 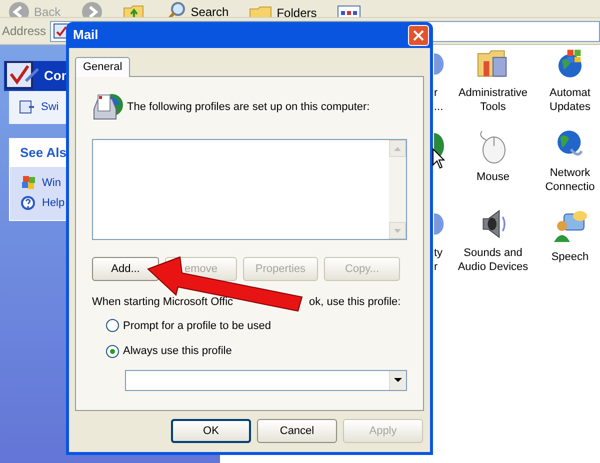 I want to click on tab: General, so click(x=102, y=67).